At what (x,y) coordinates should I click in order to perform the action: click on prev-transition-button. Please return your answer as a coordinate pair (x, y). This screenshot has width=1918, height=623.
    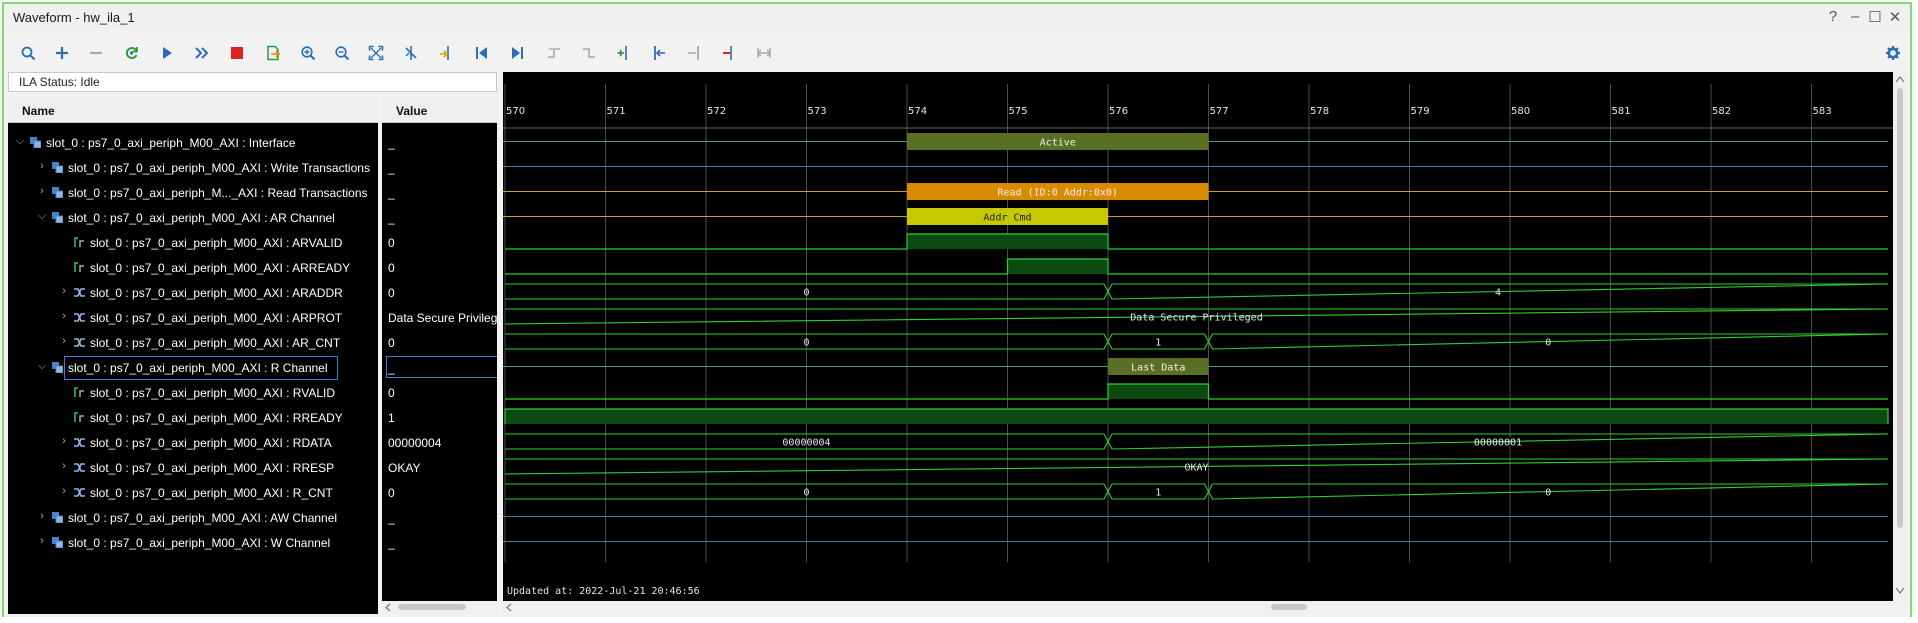
    Looking at the image, I should click on (554, 53).